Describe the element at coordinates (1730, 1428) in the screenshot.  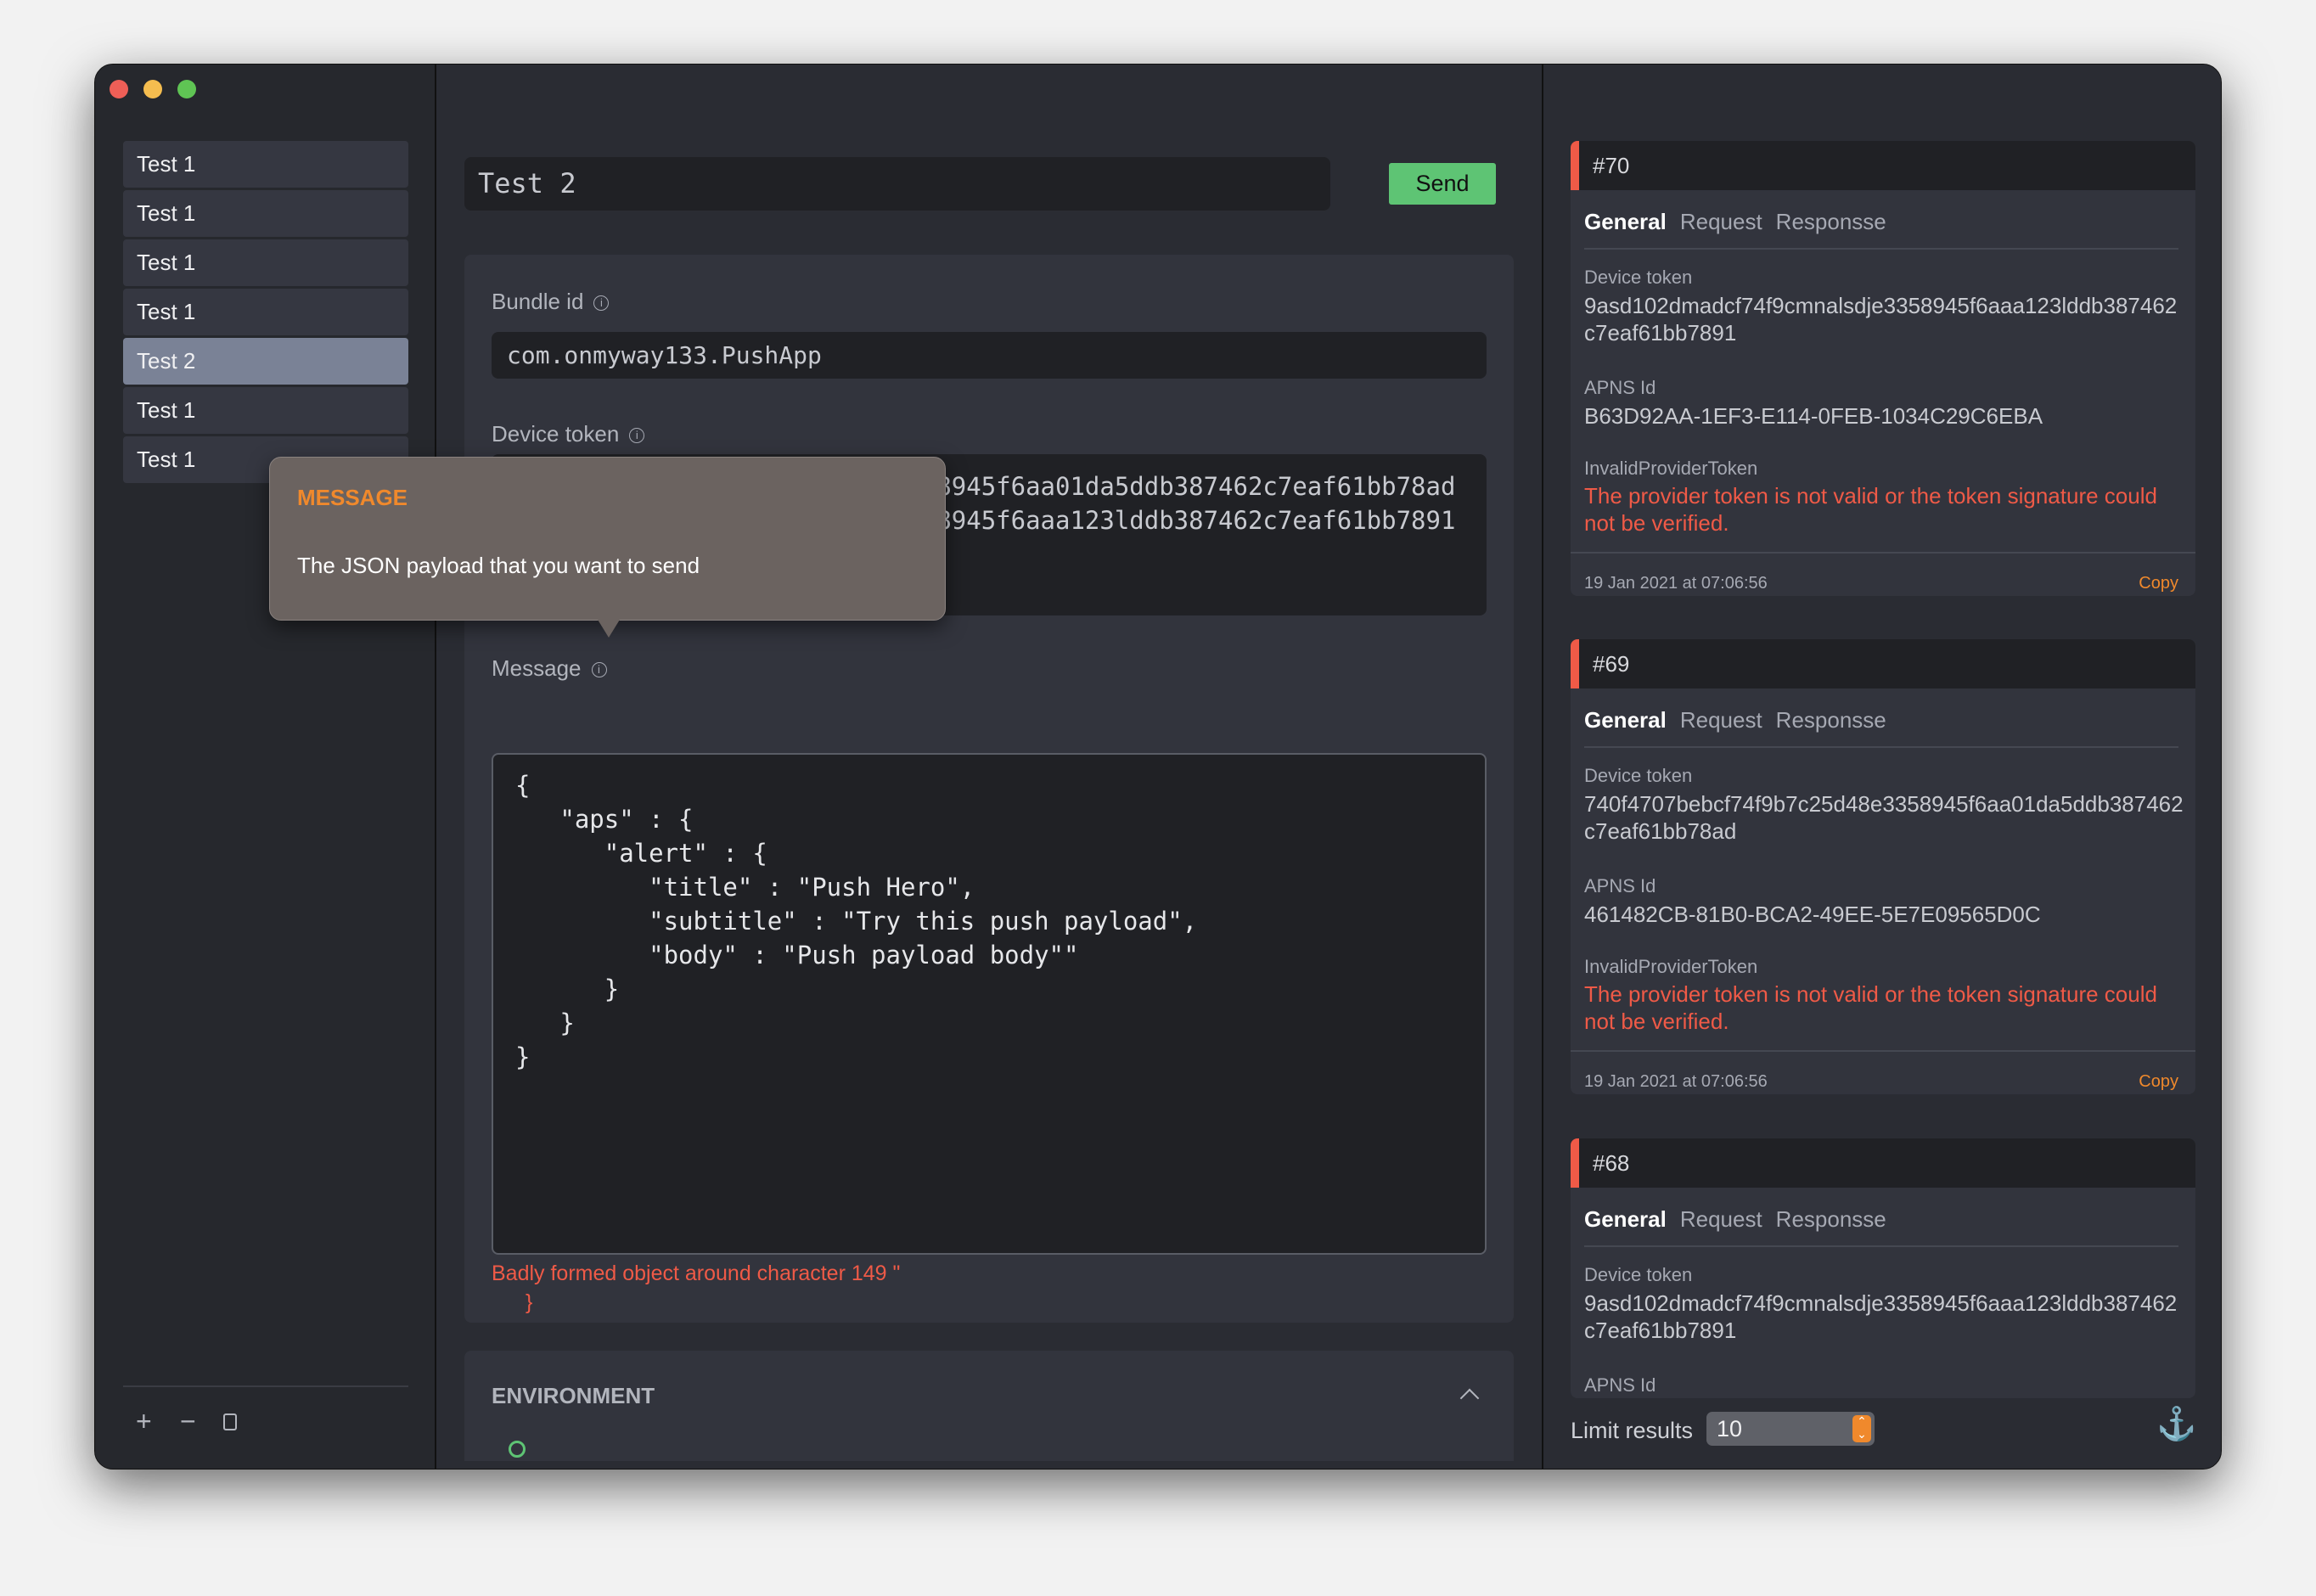
I see `limit-value: 10` at that location.